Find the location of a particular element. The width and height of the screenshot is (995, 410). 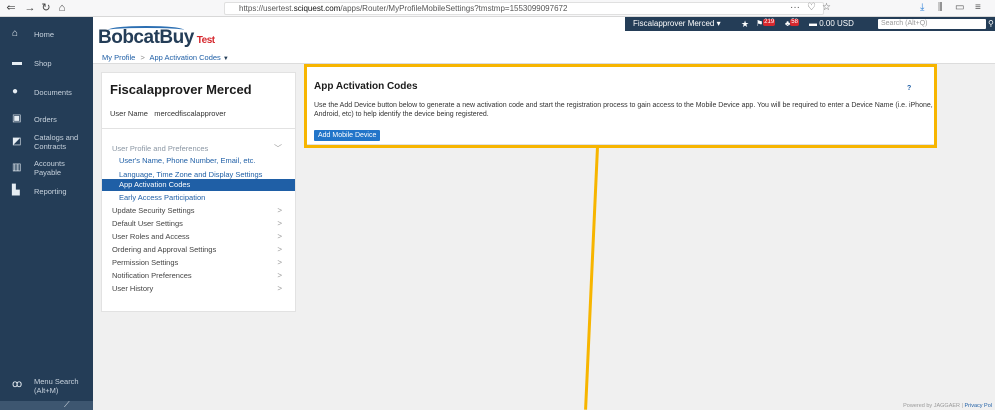

profile-menu-item: Update Security Settings > is located at coordinates (198, 211).